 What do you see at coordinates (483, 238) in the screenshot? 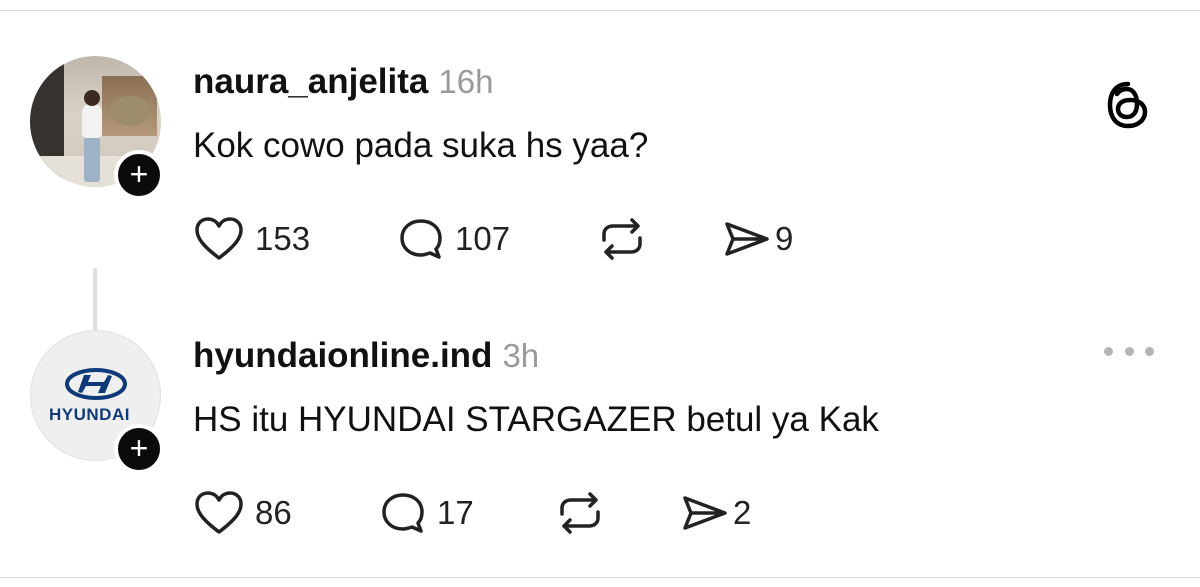
I see `reply-count: 107` at bounding box center [483, 238].